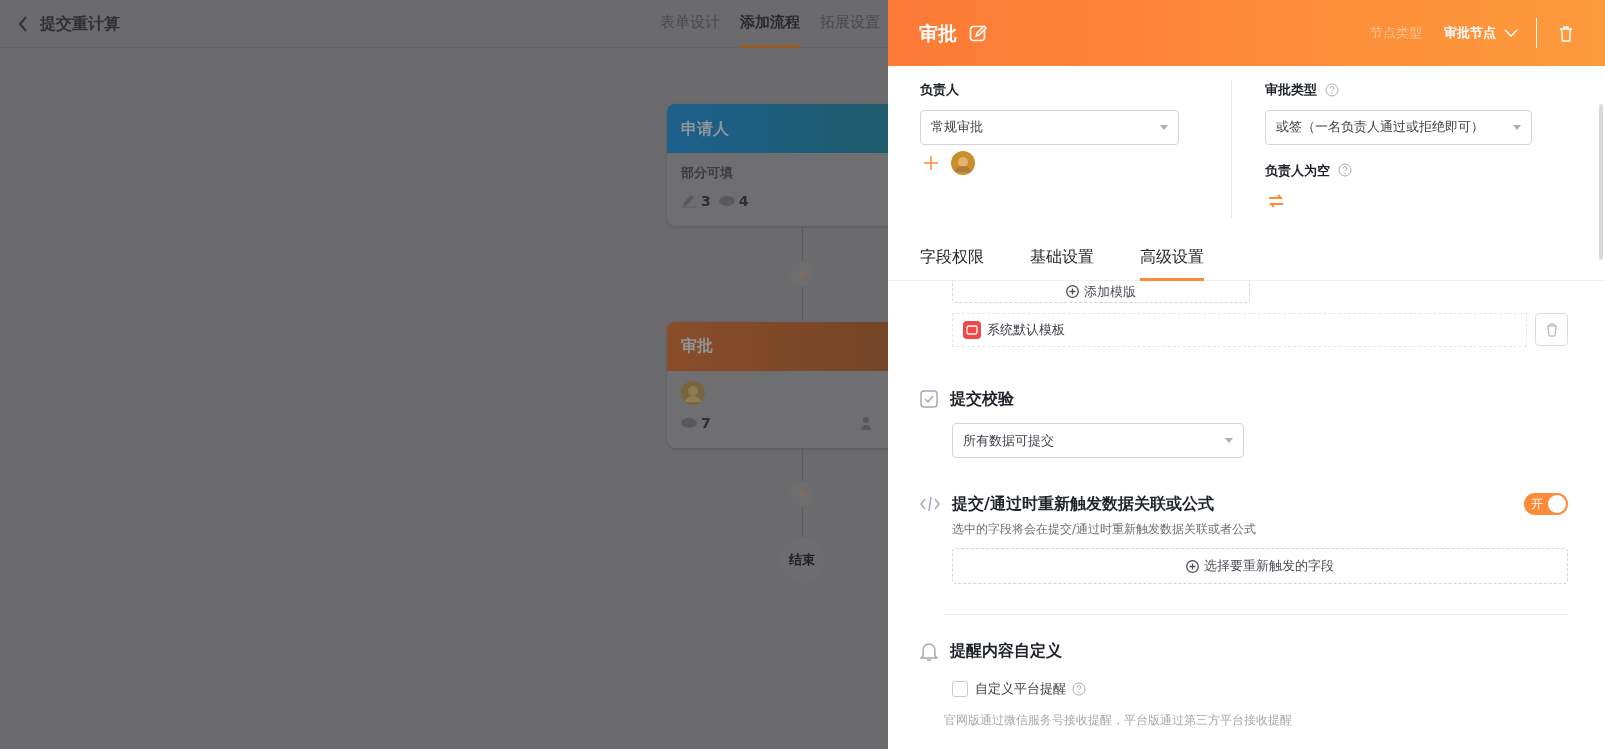 This screenshot has height=749, width=1605. Describe the element at coordinates (978, 33) in the screenshot. I see `edit-icon` at that location.